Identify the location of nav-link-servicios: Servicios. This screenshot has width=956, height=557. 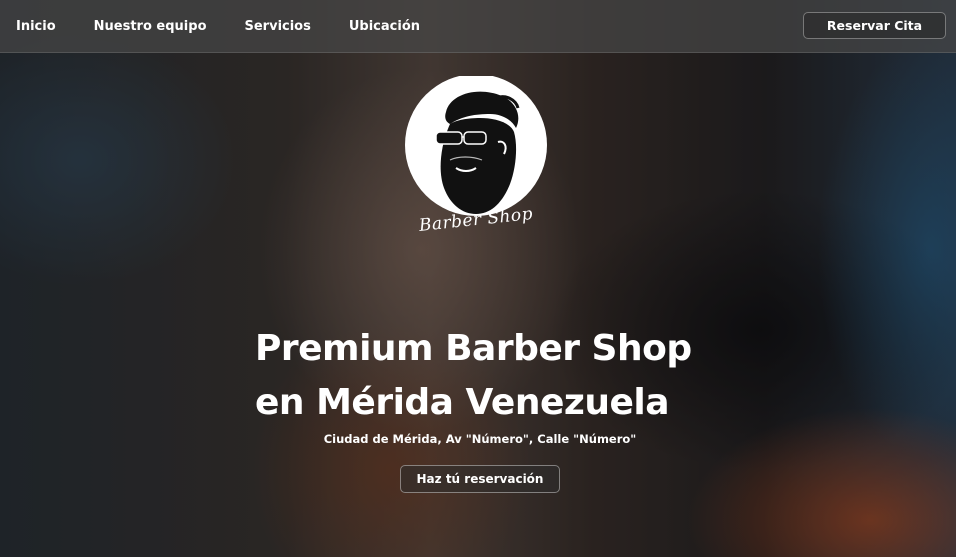
(278, 26).